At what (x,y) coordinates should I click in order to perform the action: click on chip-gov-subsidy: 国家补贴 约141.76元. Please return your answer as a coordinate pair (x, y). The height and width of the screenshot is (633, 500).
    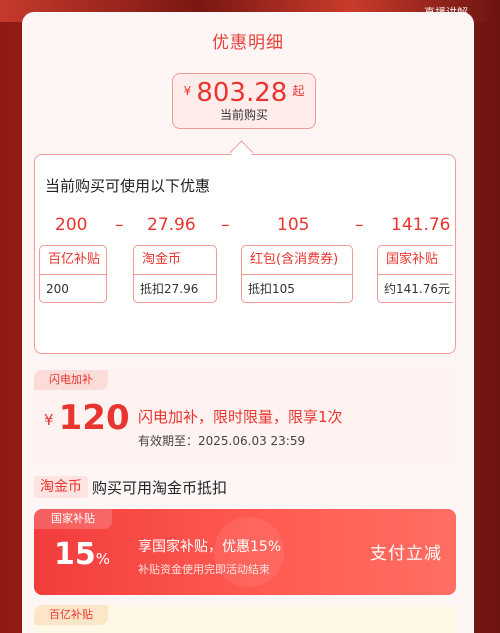
    Looking at the image, I should click on (415, 274).